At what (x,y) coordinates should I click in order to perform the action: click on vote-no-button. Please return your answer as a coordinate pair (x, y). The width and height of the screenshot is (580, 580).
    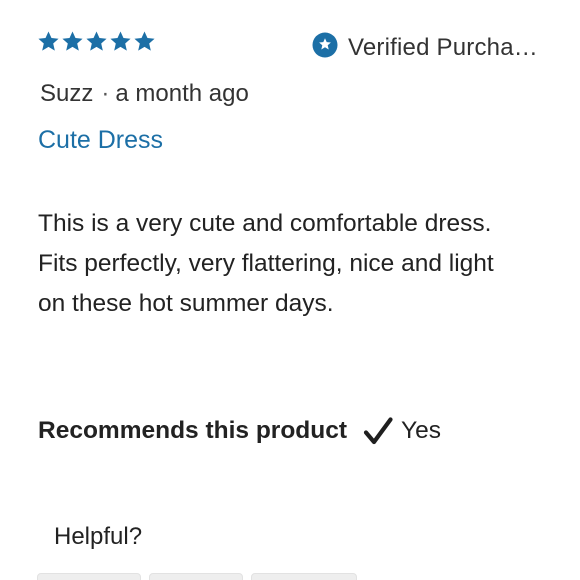
    Looking at the image, I should click on (196, 576).